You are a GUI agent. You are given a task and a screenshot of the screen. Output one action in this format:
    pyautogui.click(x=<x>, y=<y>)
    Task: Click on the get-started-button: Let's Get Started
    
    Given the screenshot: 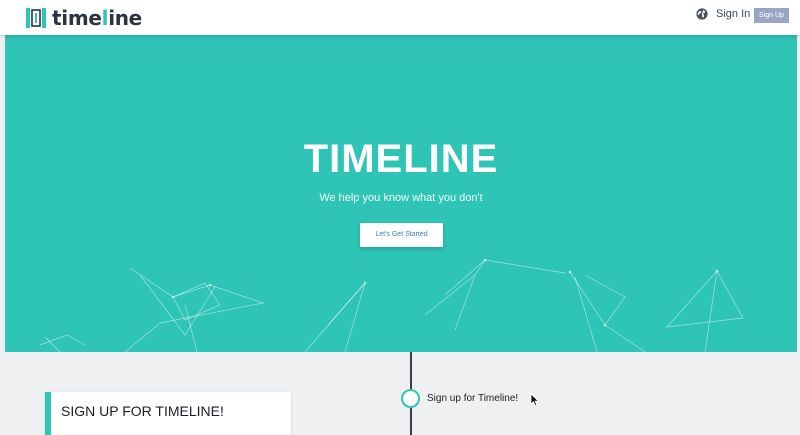 What is the action you would take?
    pyautogui.click(x=401, y=235)
    